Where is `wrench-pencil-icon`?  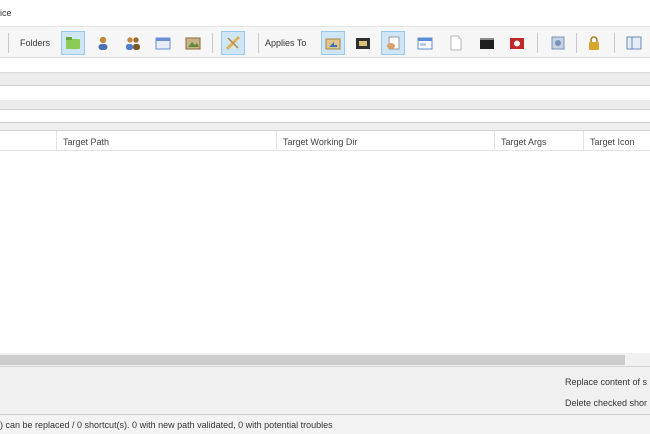 wrench-pencil-icon is located at coordinates (233, 43).